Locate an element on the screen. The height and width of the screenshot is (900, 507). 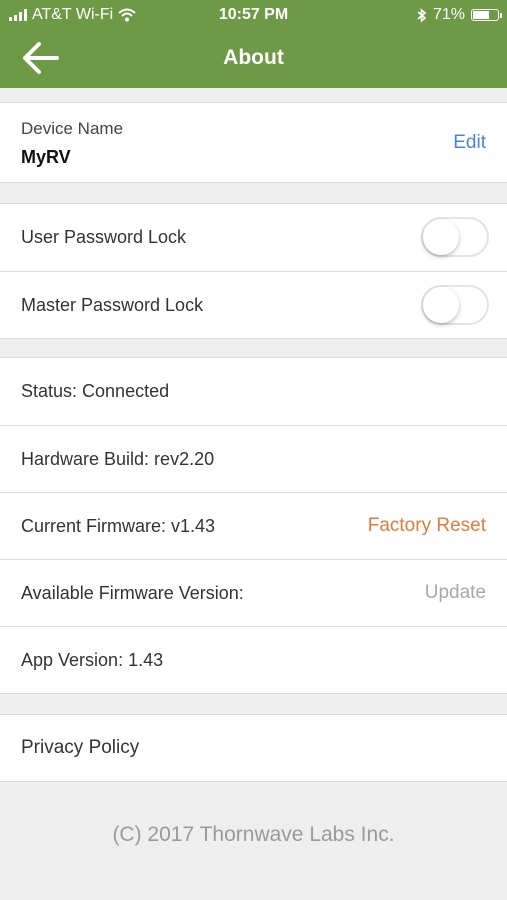
device-section: Device Name MyRV Edit is located at coordinates (253, 142).